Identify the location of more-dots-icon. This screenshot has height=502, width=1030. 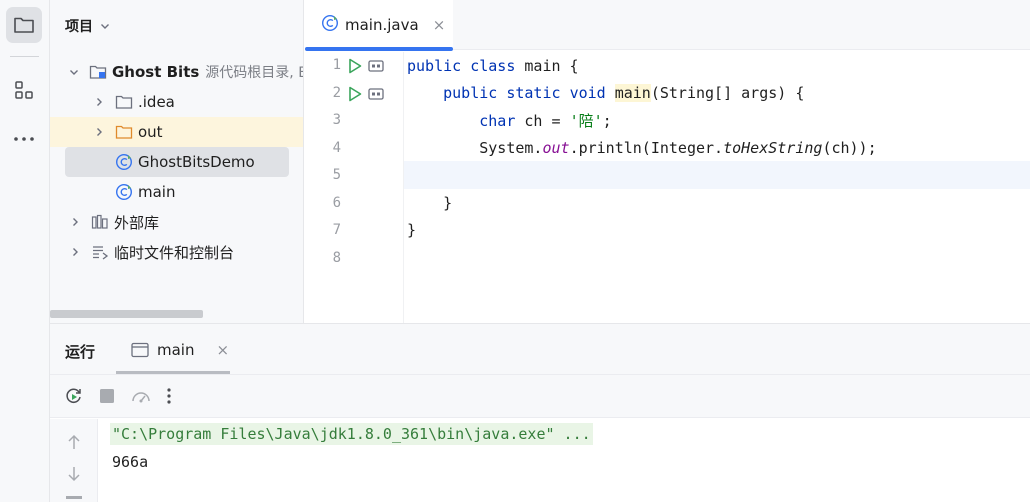
(24, 139).